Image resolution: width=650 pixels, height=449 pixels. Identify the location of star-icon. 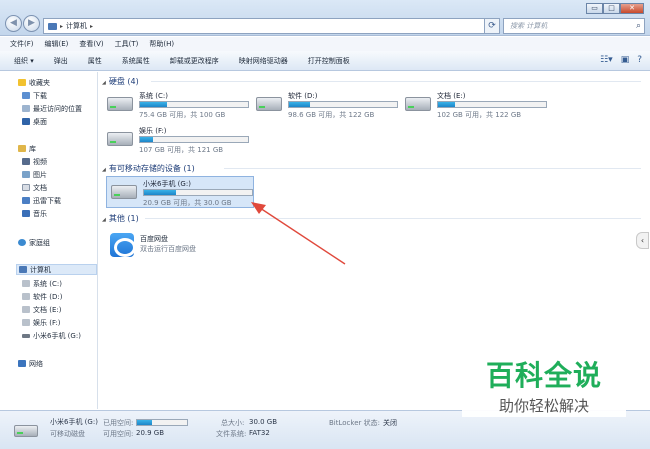
(22, 82).